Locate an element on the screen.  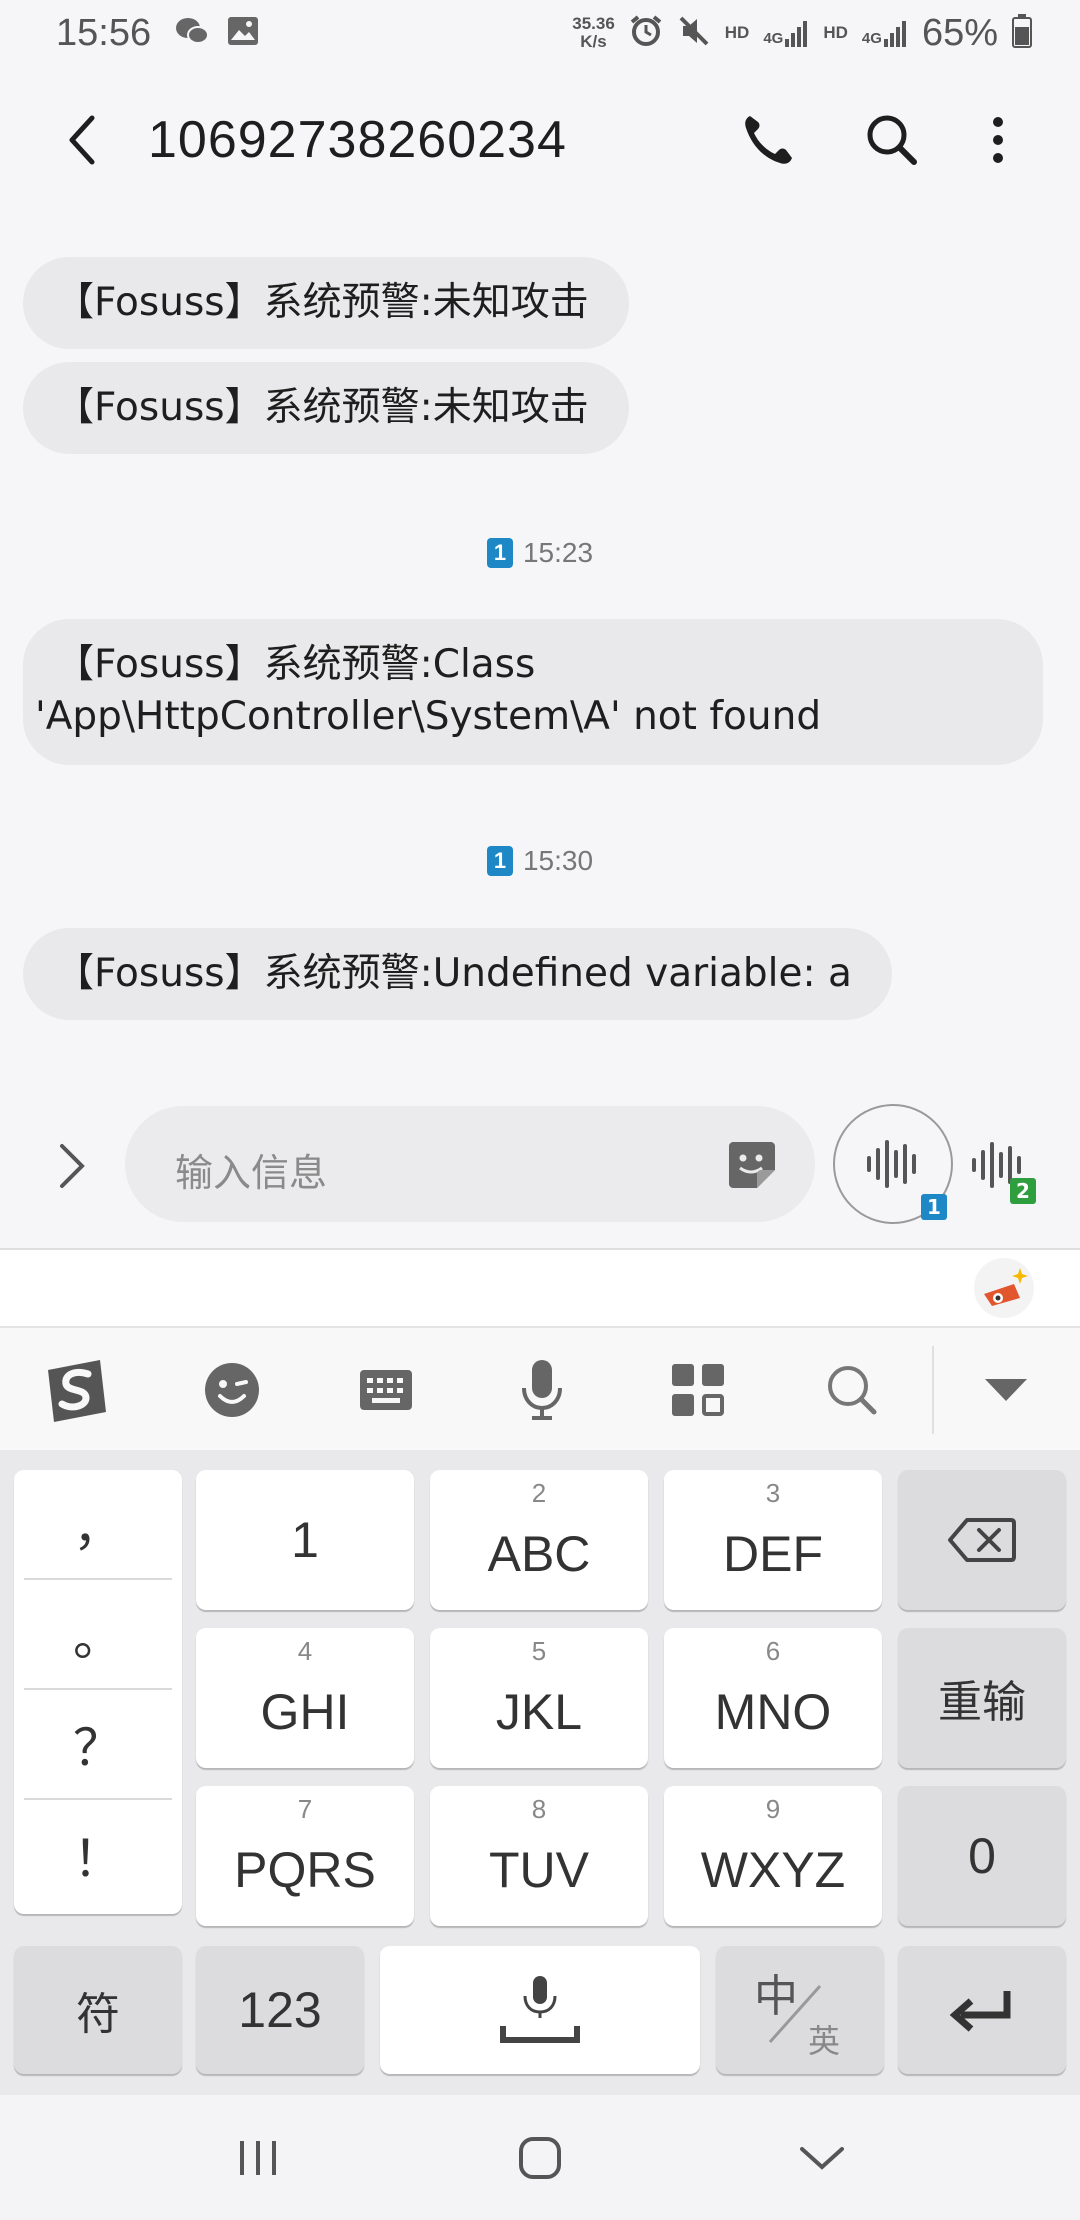
language-switch-key: 中 英 is located at coordinates (800, 2010).